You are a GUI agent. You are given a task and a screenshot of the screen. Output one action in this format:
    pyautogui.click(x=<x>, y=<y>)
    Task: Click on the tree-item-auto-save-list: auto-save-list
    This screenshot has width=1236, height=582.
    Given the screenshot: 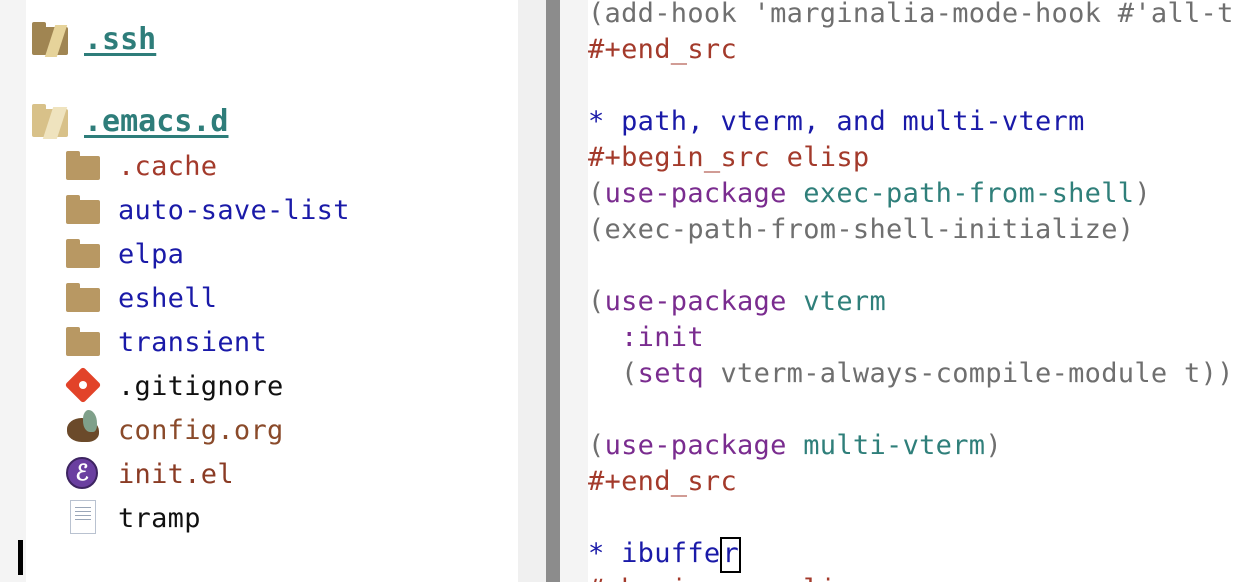 What is the action you would take?
    pyautogui.click(x=207, y=210)
    